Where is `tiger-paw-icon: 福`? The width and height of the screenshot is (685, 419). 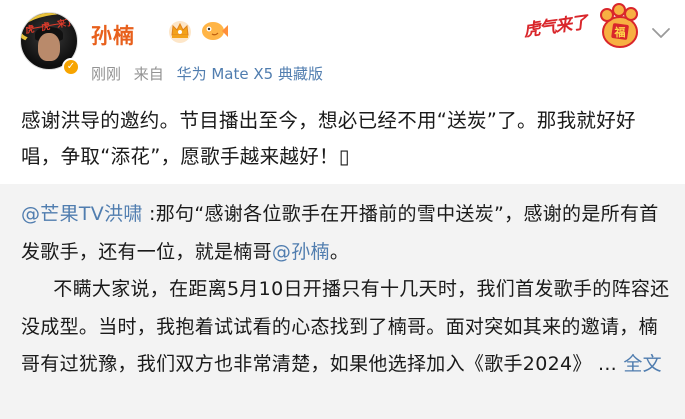 tiger-paw-icon: 福 is located at coordinates (616, 26).